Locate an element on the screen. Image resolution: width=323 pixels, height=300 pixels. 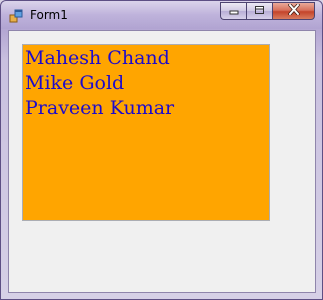
minimize-button is located at coordinates (233, 11).